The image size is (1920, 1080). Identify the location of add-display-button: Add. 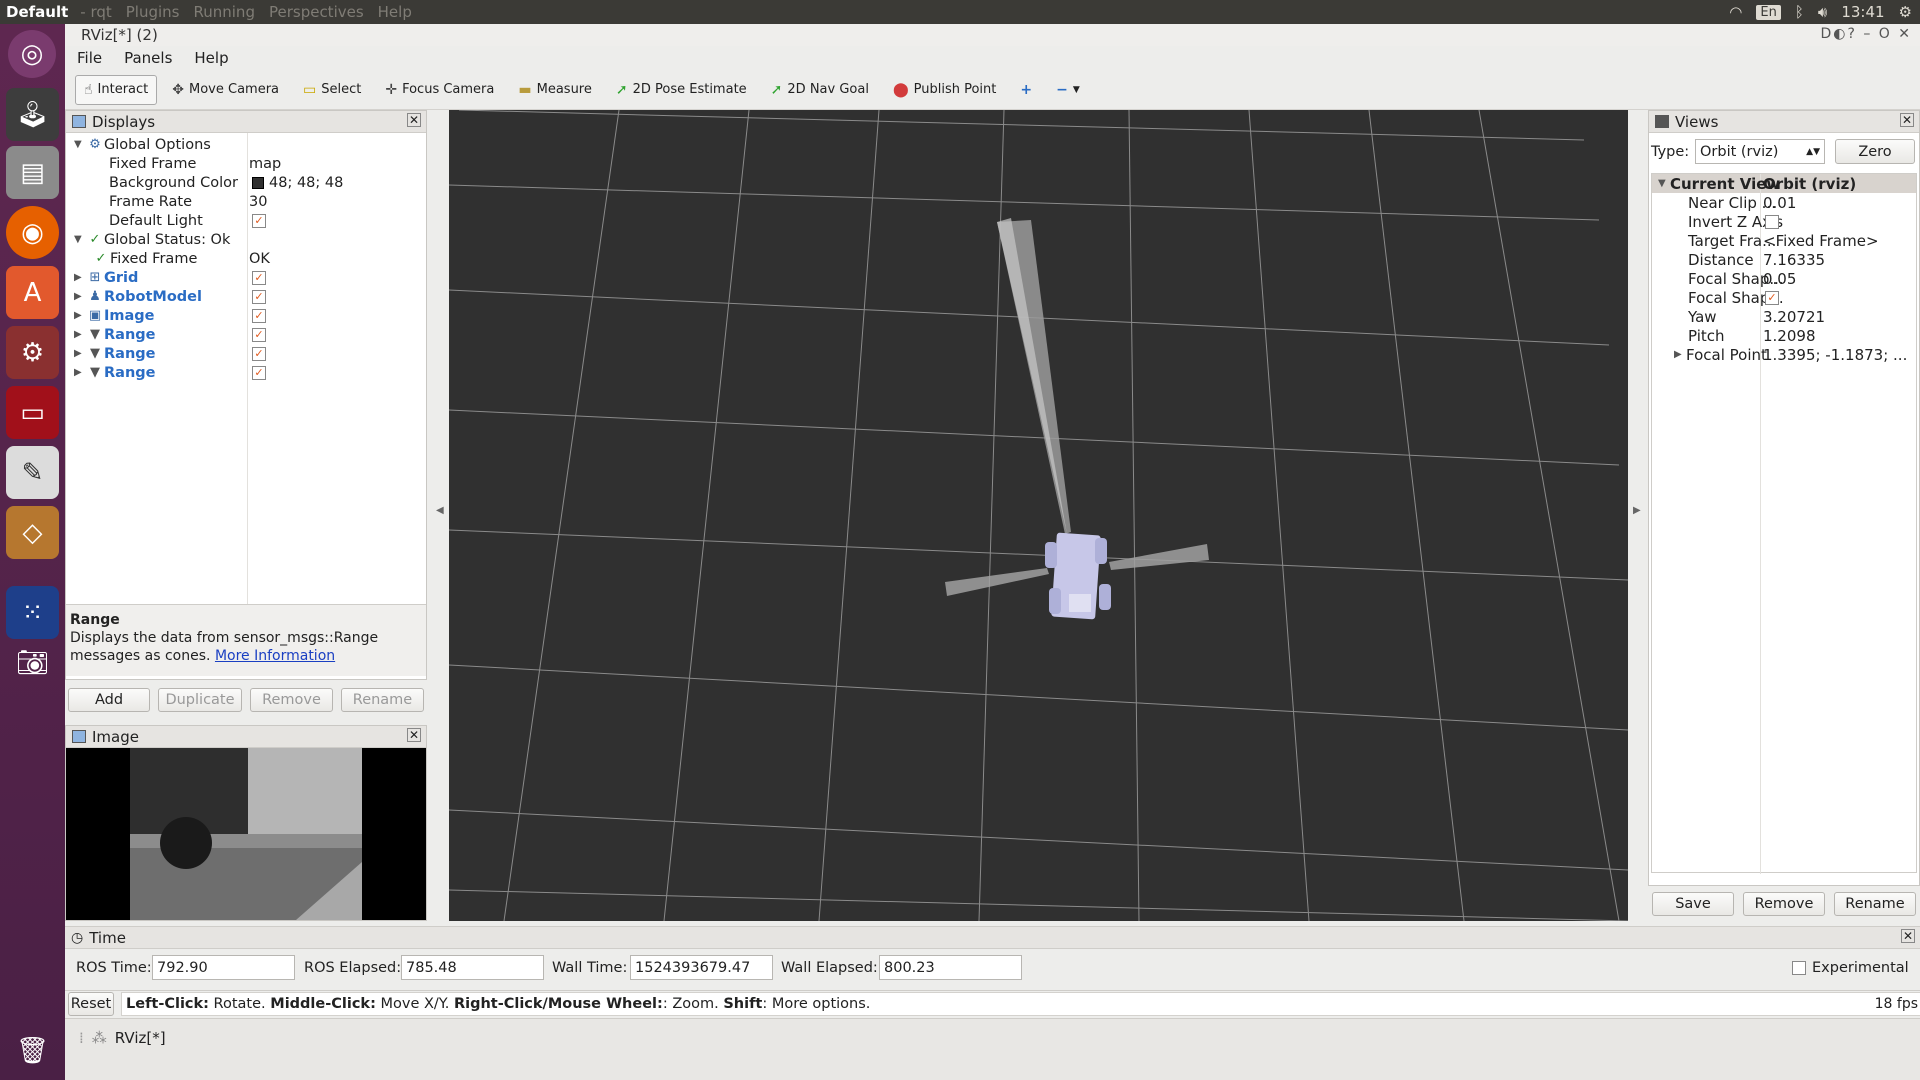
(109, 700).